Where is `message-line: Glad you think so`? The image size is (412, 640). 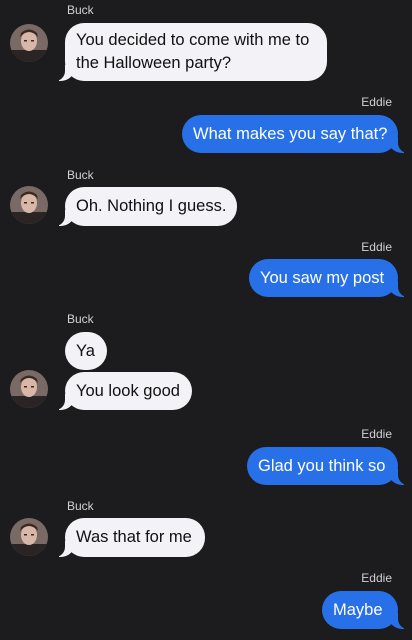
message-line: Glad you think so is located at coordinates (322, 466).